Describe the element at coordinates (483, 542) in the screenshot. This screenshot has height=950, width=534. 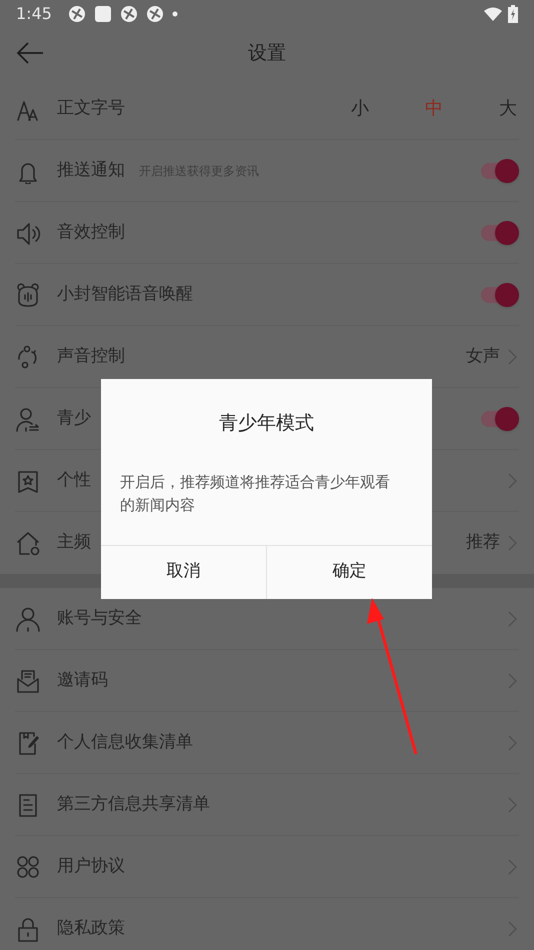
I see `setting-value: 推荐` at that location.